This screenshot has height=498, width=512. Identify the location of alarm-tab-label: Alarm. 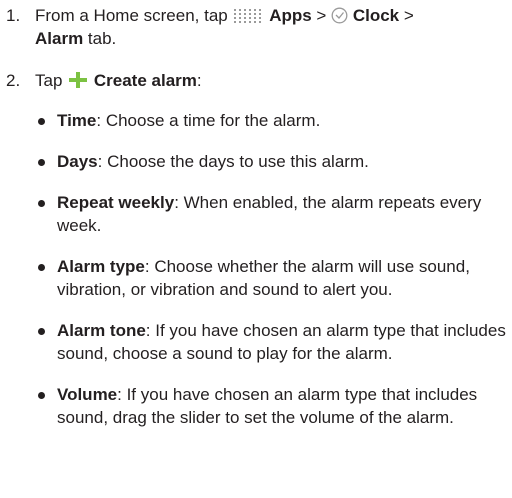
(59, 38).